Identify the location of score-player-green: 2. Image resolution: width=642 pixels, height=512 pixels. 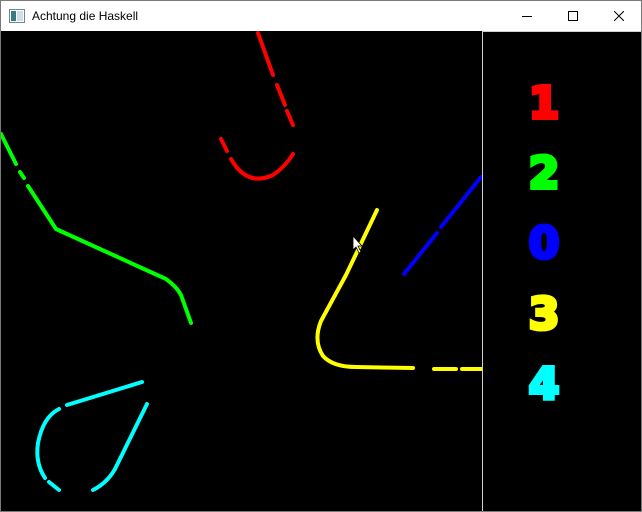
(544, 174).